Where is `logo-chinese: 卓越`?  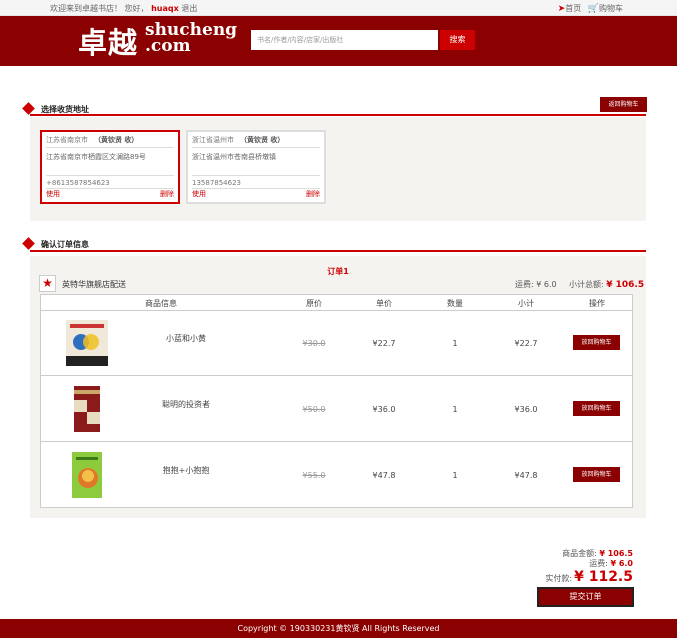 logo-chinese: 卓越 is located at coordinates (108, 41).